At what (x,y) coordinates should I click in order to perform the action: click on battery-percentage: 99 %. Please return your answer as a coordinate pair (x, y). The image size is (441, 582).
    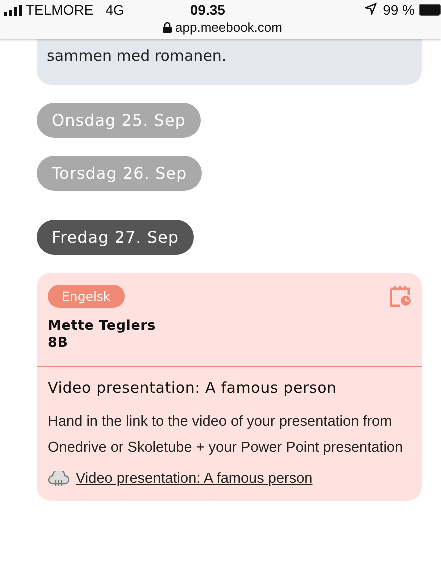
    Looking at the image, I should click on (390, 10).